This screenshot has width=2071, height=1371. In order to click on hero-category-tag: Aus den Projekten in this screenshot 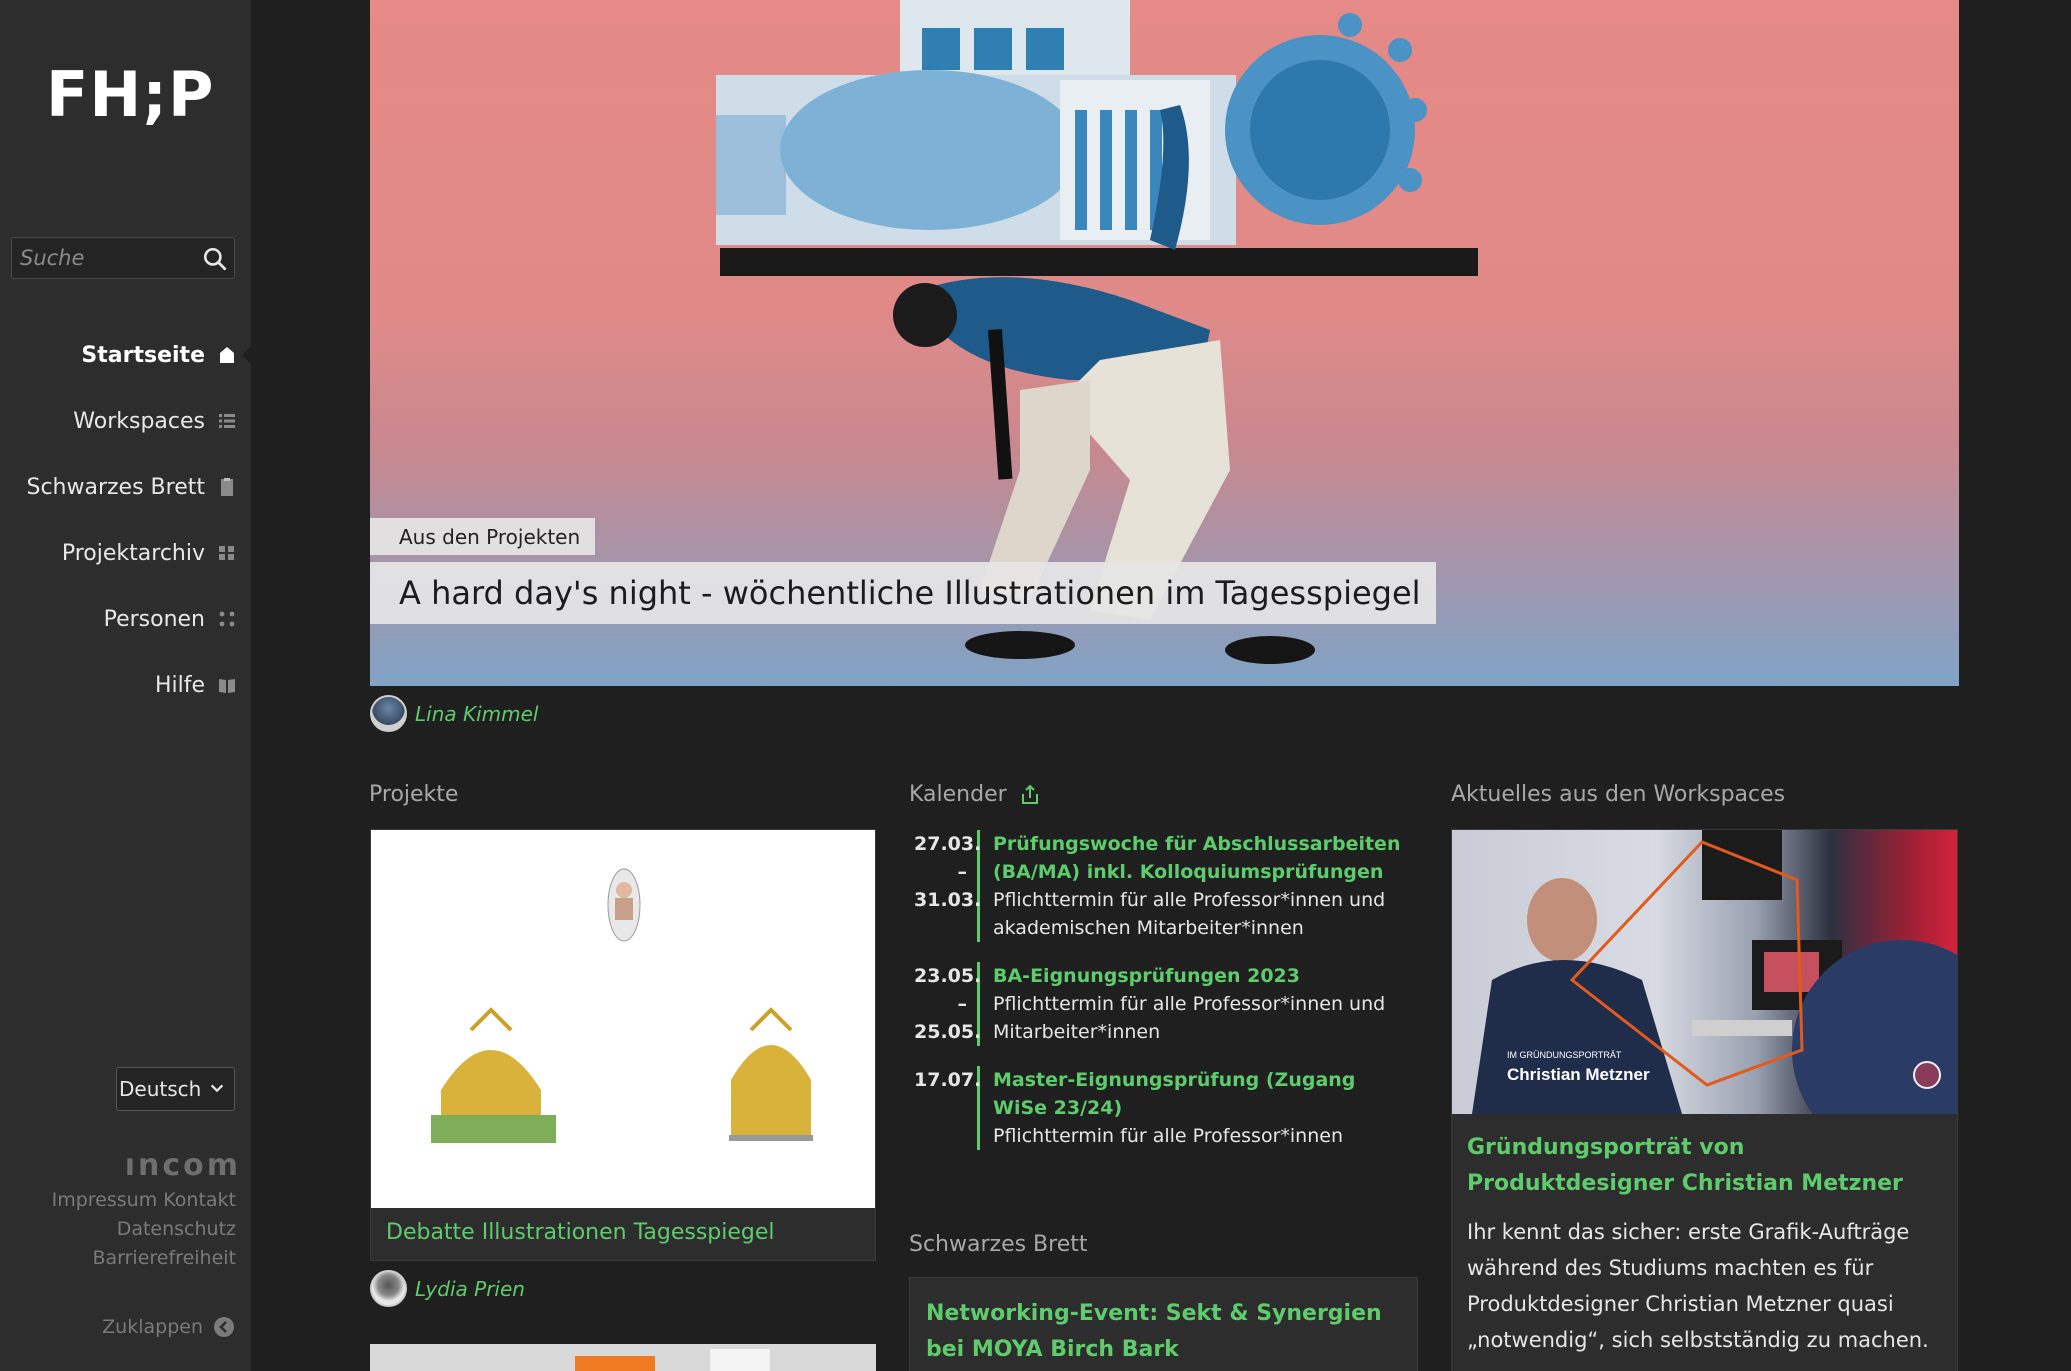, I will do `click(483, 536)`.